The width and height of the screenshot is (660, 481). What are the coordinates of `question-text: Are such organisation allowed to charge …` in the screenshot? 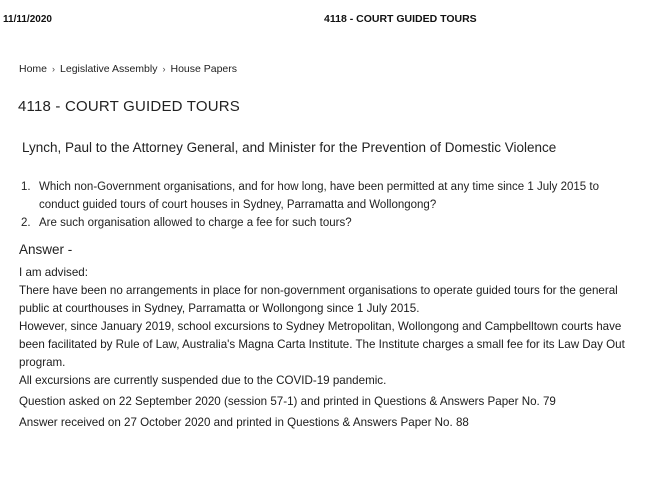 It's located at (195, 223).